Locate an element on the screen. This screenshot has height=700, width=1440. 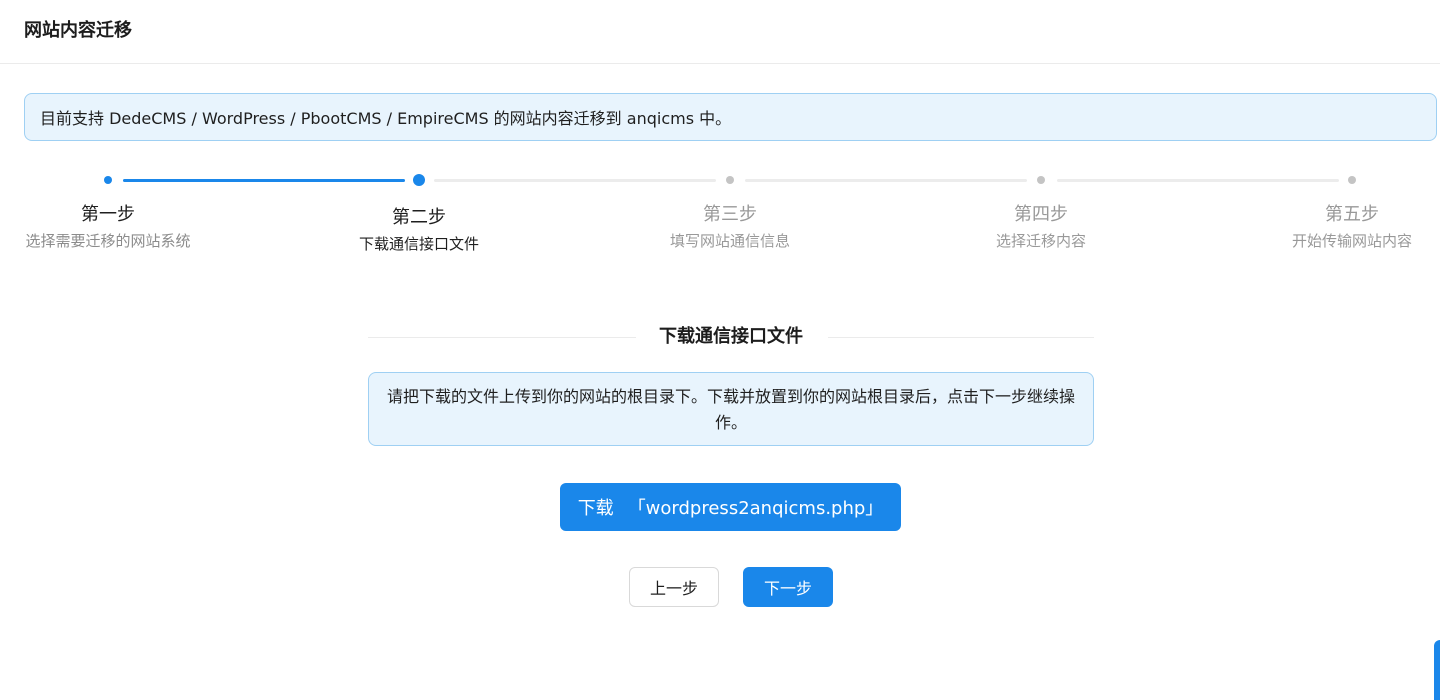
step-1-dot is located at coordinates (108, 180).